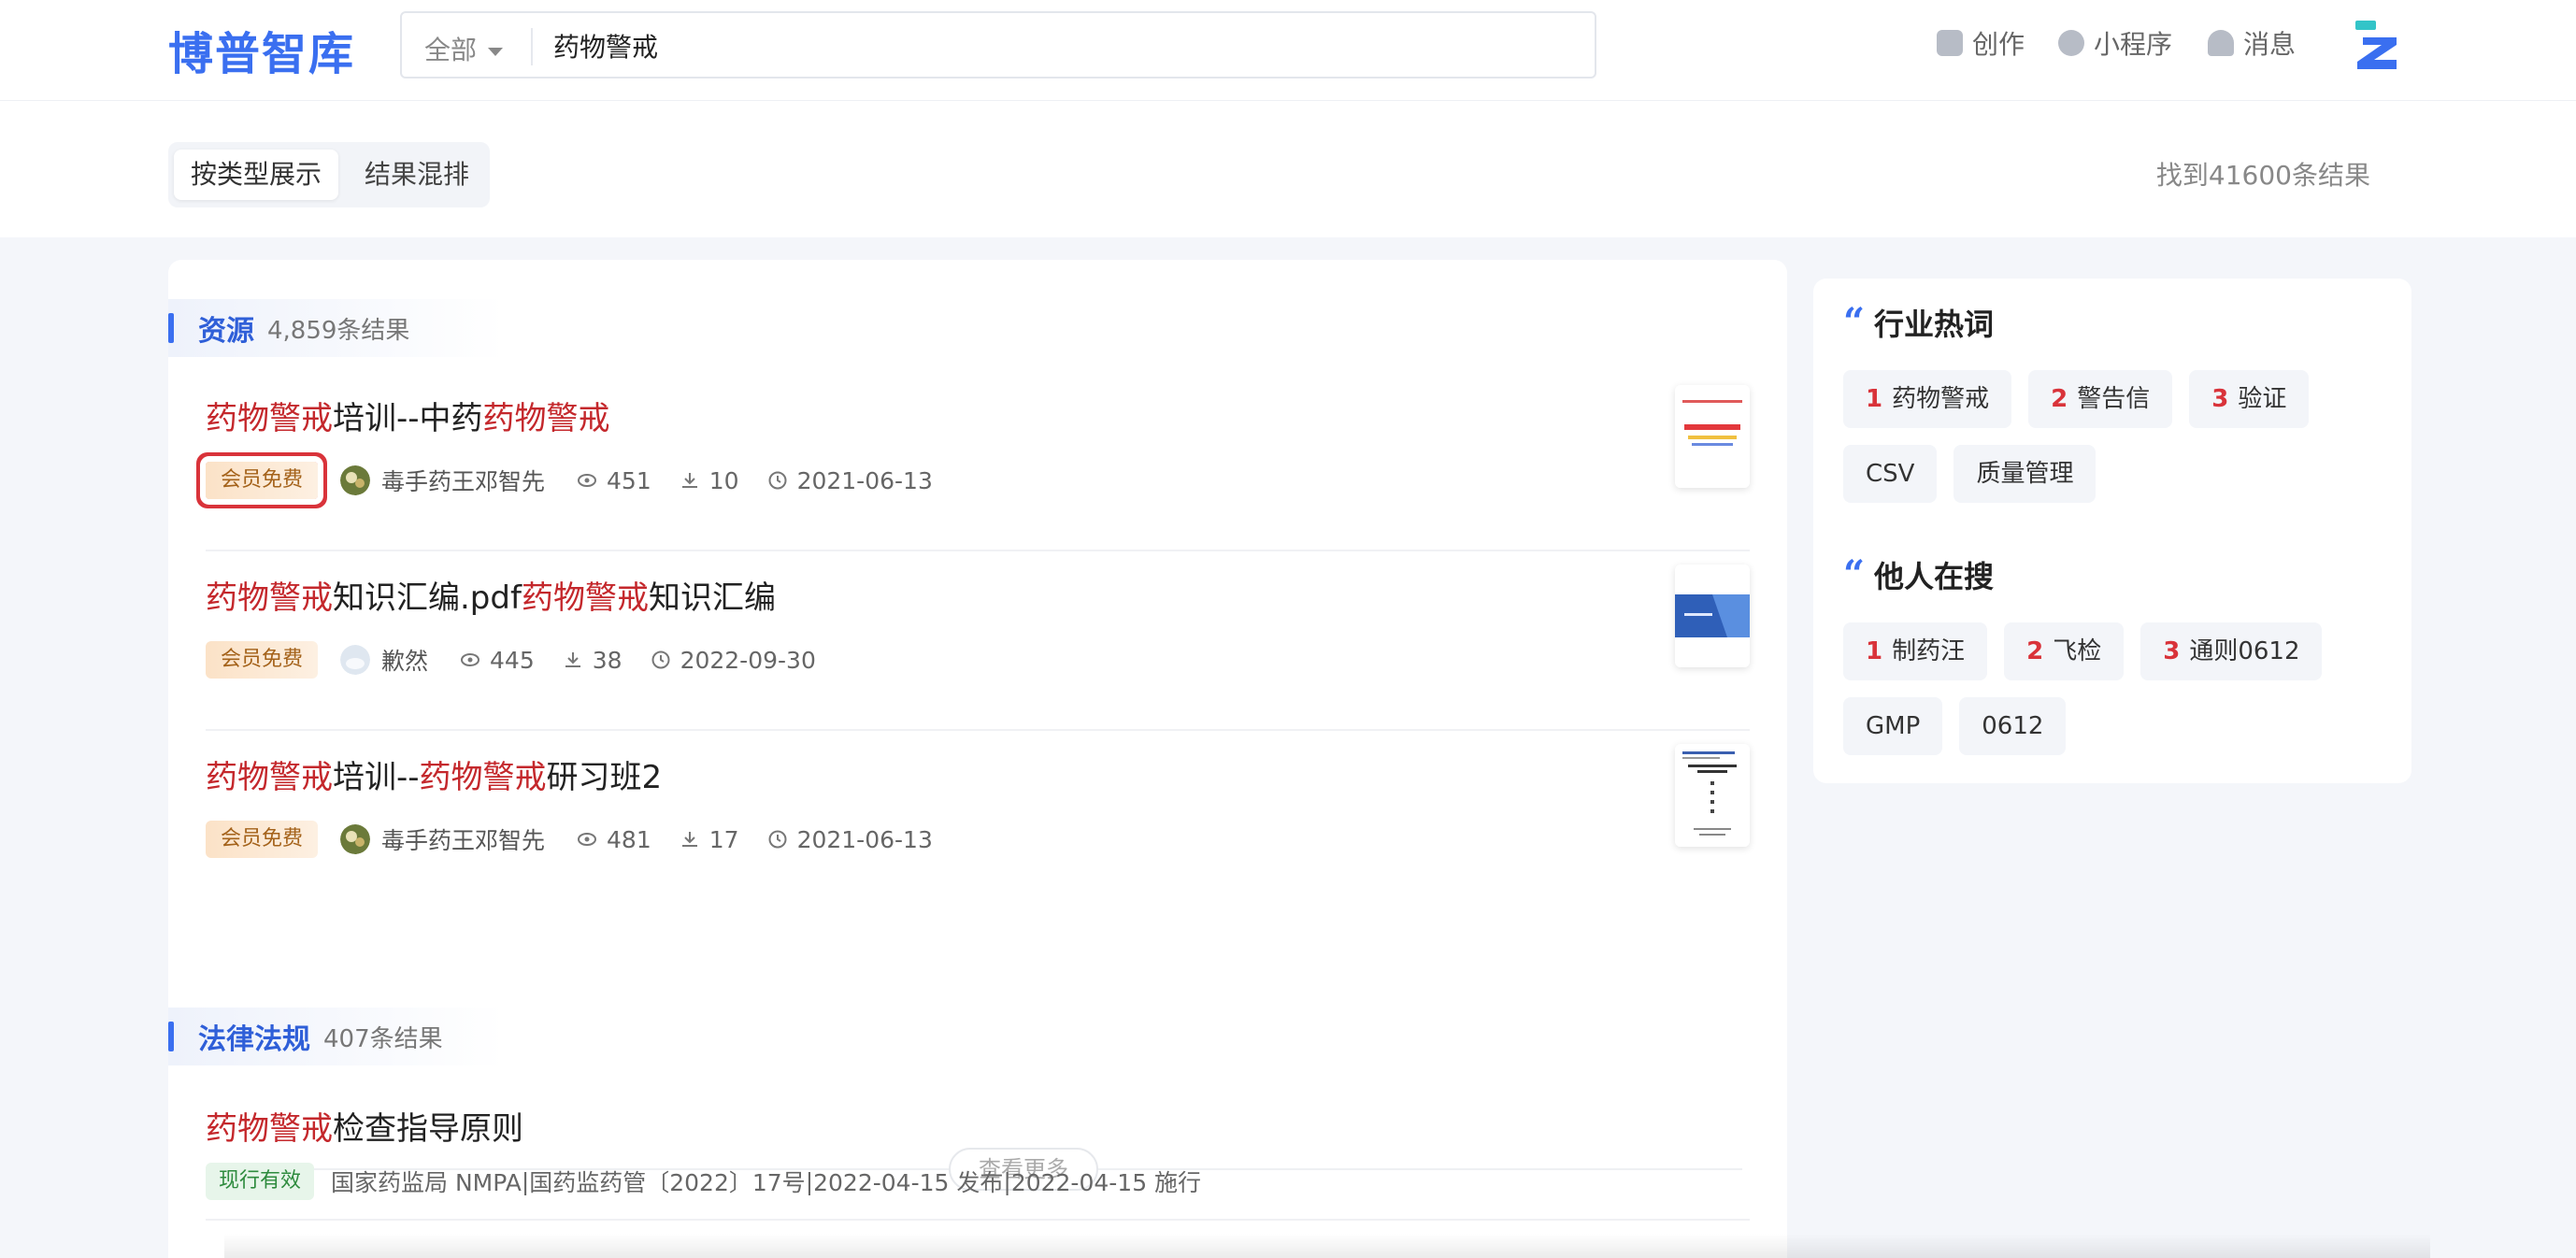 The width and height of the screenshot is (2576, 1258). Describe the element at coordinates (2270, 44) in the screenshot. I see `nav-messages-label: 消息` at that location.